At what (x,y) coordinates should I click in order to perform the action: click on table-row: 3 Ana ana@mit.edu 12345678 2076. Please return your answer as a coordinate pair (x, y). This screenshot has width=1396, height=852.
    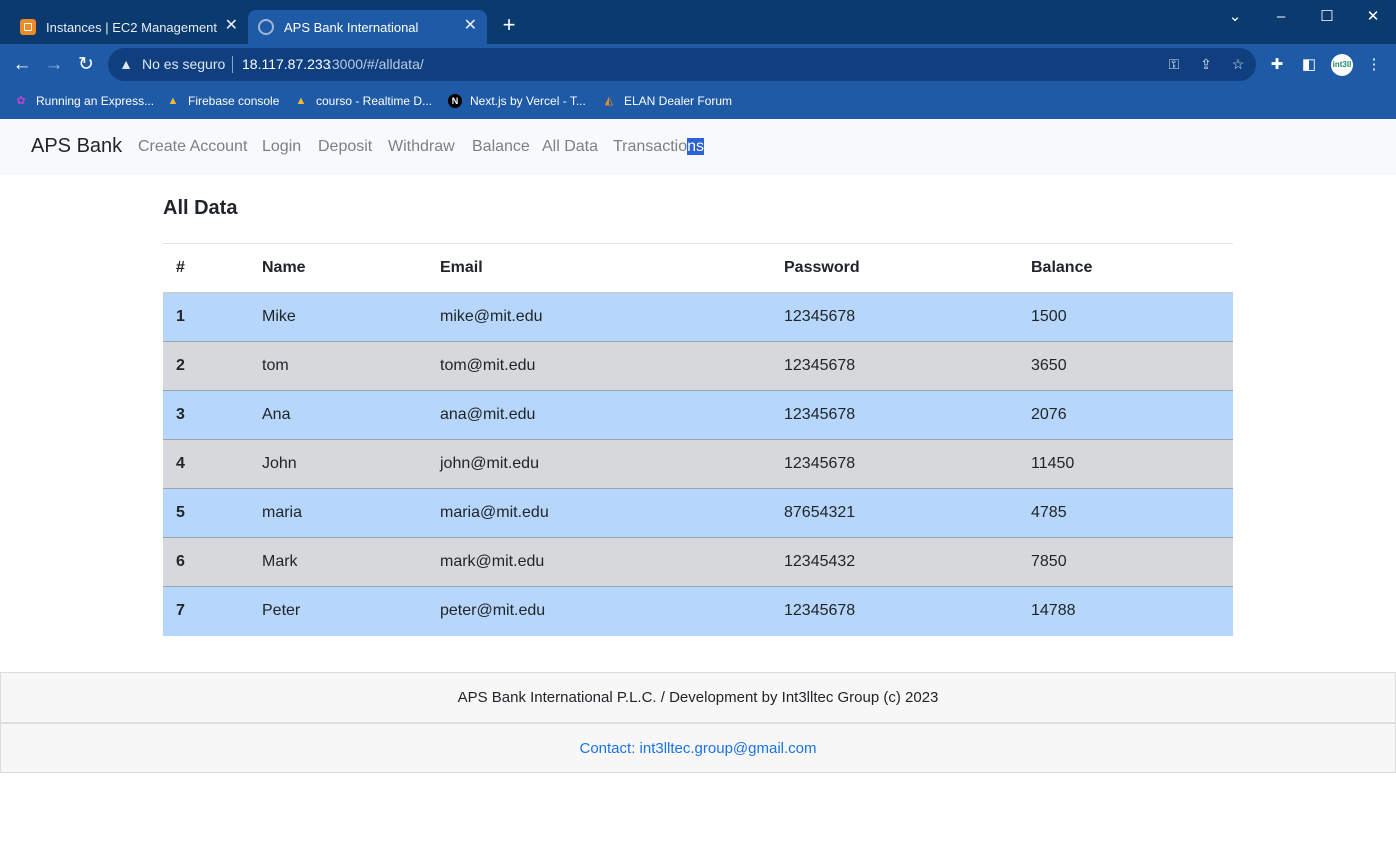
    Looking at the image, I should click on (698, 415).